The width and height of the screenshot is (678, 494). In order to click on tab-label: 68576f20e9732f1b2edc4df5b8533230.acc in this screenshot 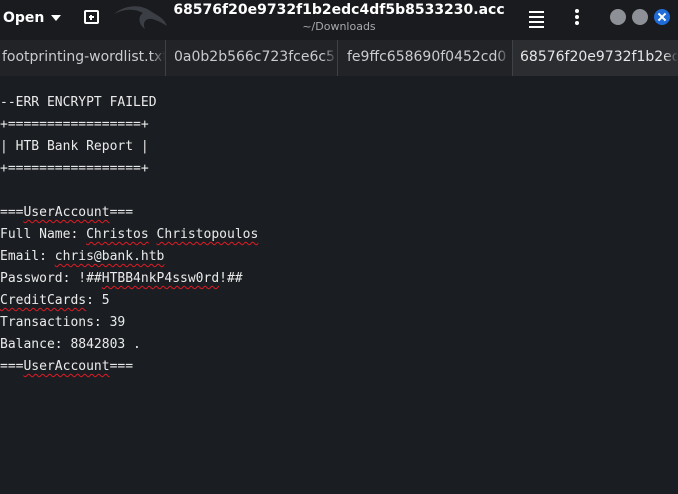, I will do `click(599, 57)`.